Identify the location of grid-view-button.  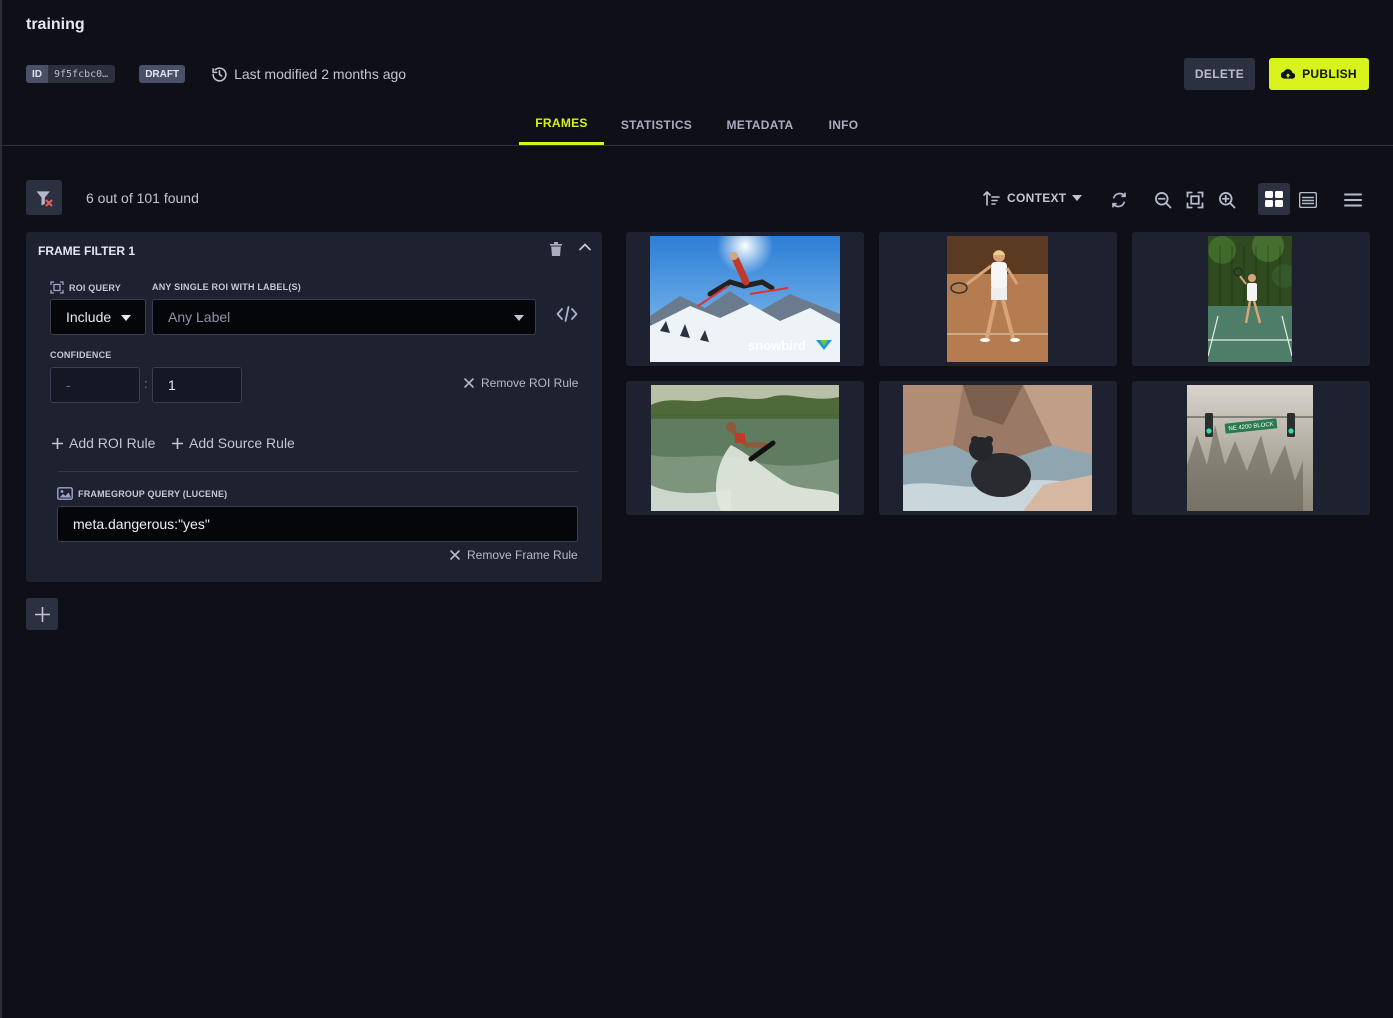
(1274, 199).